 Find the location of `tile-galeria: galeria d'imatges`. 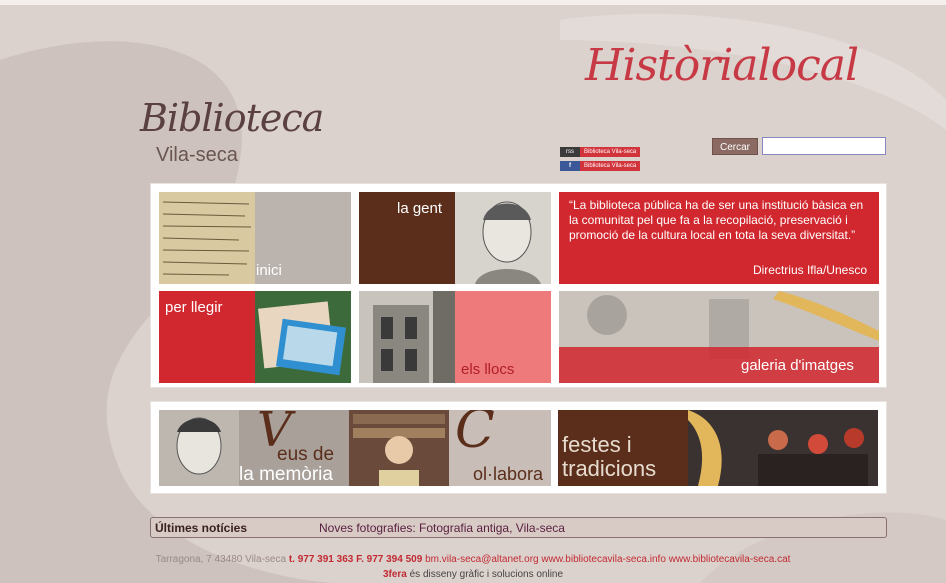

tile-galeria: galeria d'imatges is located at coordinates (719, 337).